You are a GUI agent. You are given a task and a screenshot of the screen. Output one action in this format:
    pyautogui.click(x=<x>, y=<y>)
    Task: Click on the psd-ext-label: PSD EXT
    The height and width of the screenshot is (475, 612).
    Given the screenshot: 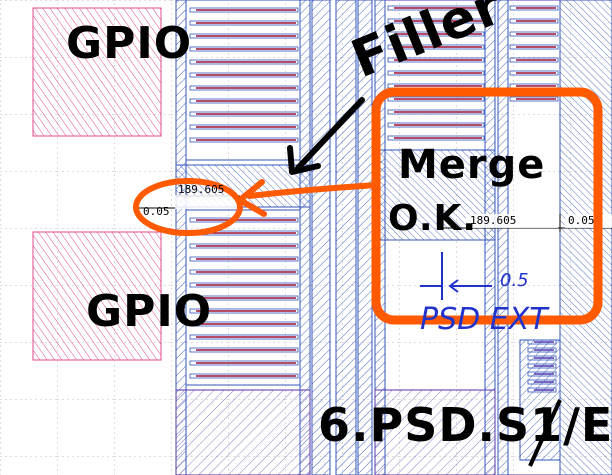 What is the action you would take?
    pyautogui.click(x=484, y=319)
    